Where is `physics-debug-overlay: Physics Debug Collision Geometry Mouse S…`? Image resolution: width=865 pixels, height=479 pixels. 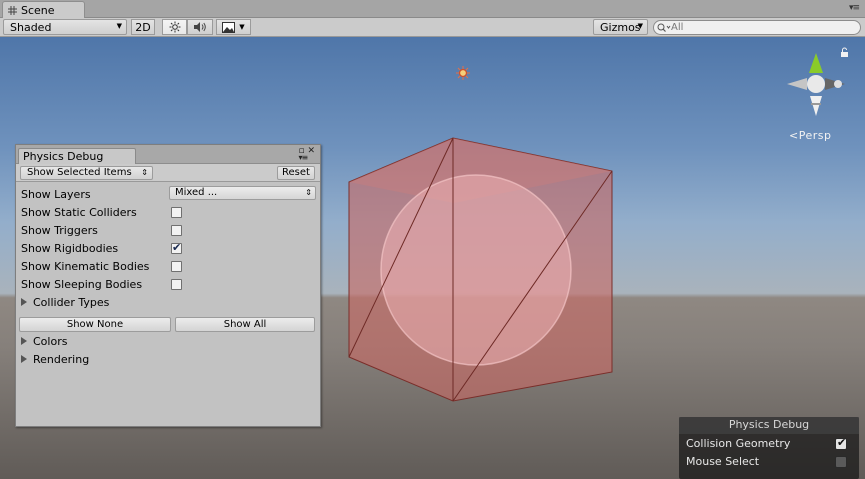
physics-debug-overlay: Physics Debug Collision Geometry Mouse S… is located at coordinates (769, 448).